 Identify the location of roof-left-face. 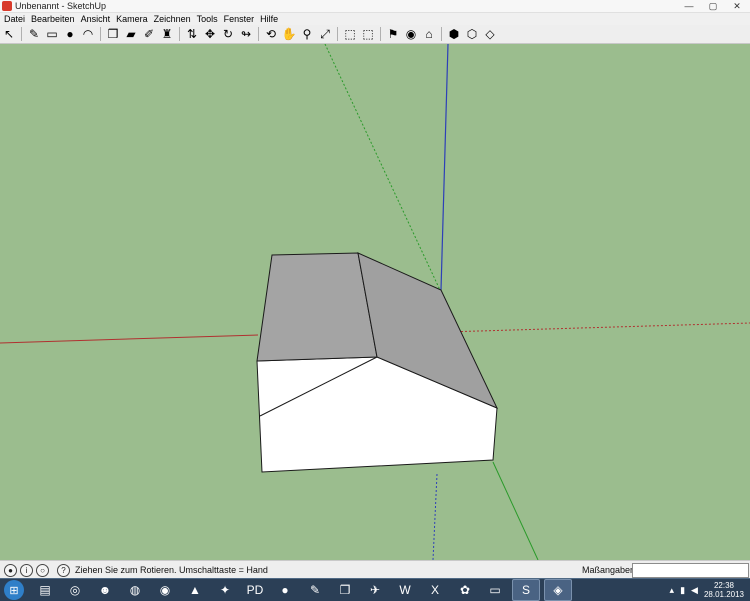
(317, 307).